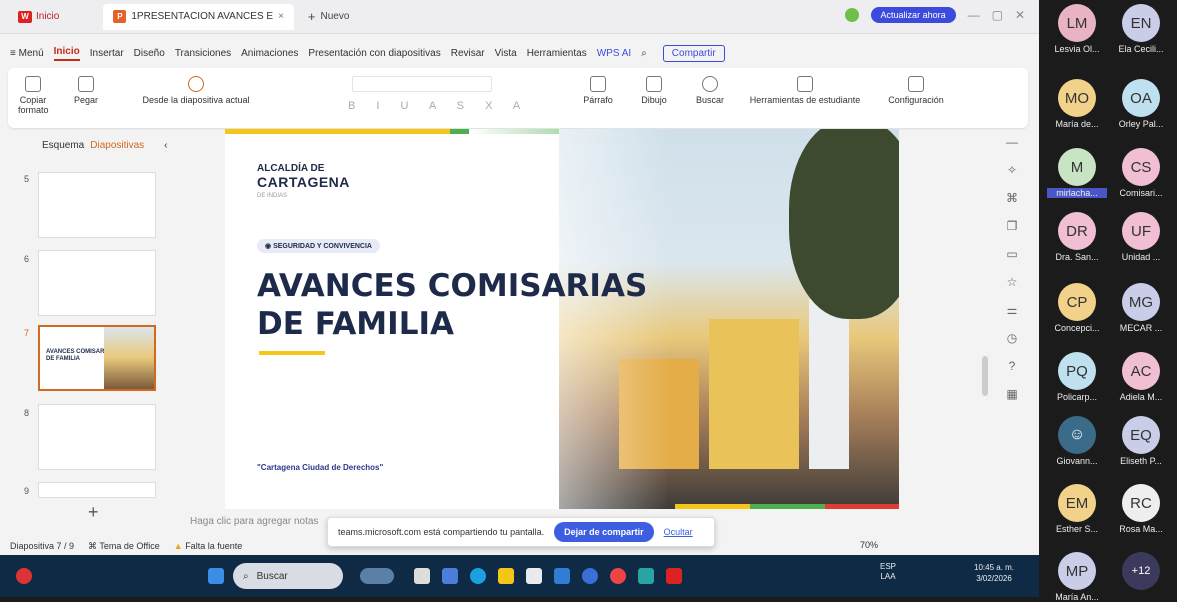  Describe the element at coordinates (710, 90) in the screenshot. I see `find-button: Buscar` at that location.